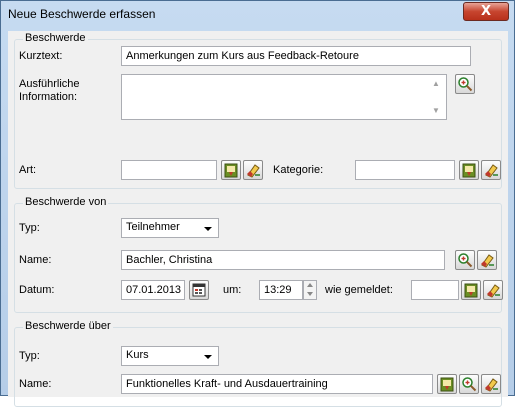 The width and height of the screenshot is (515, 407). Describe the element at coordinates (169, 170) in the screenshot. I see `art-input` at that location.